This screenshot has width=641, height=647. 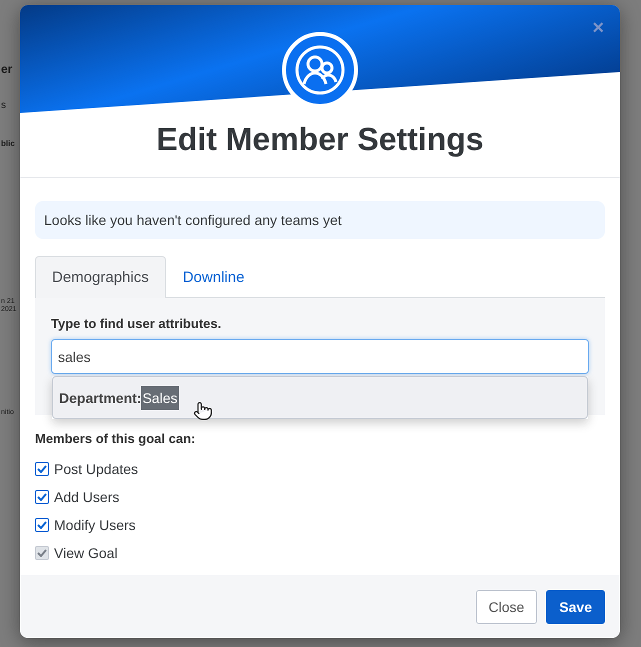 What do you see at coordinates (320, 397) in the screenshot?
I see `suggestion-option: Department:Sales` at bounding box center [320, 397].